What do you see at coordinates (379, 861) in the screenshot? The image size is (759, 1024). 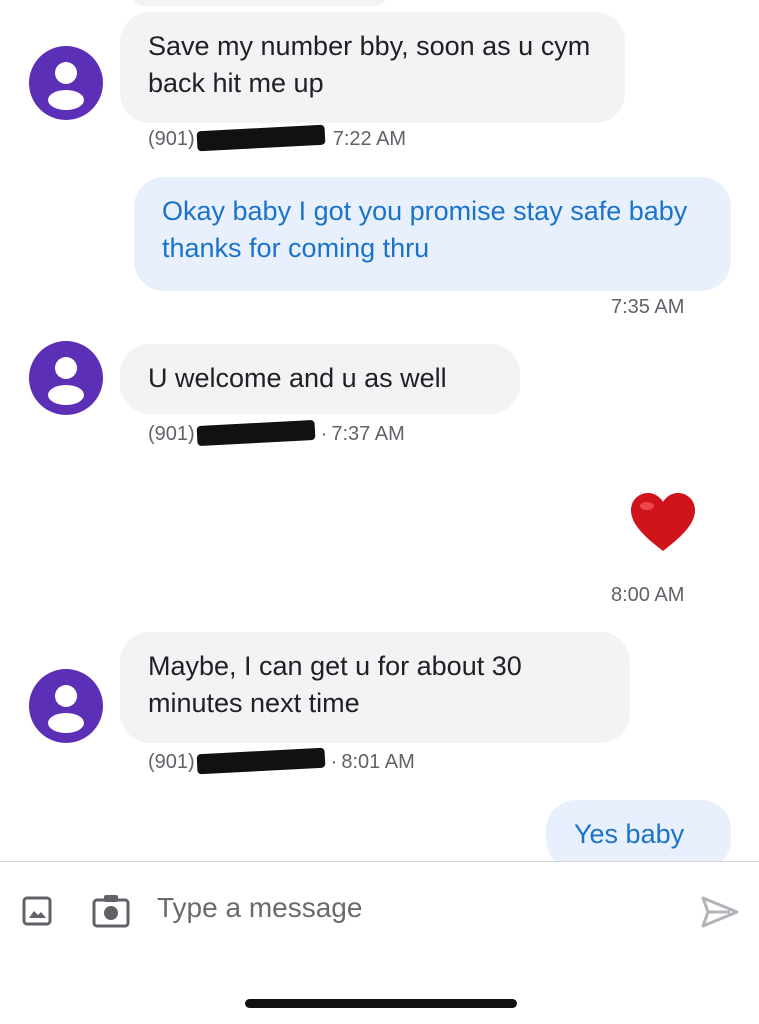 I see `composer-divider` at bounding box center [379, 861].